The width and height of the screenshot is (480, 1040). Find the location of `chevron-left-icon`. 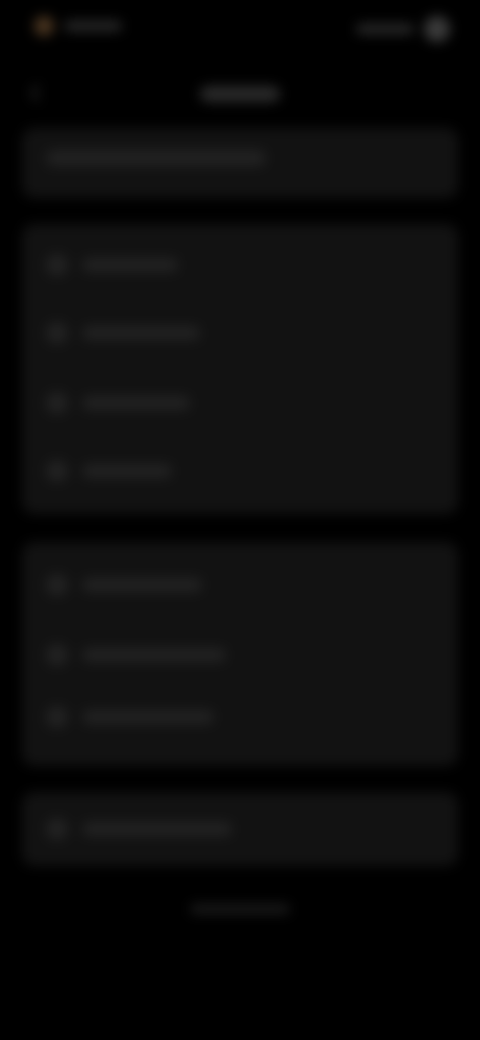

chevron-left-icon is located at coordinates (35, 93).